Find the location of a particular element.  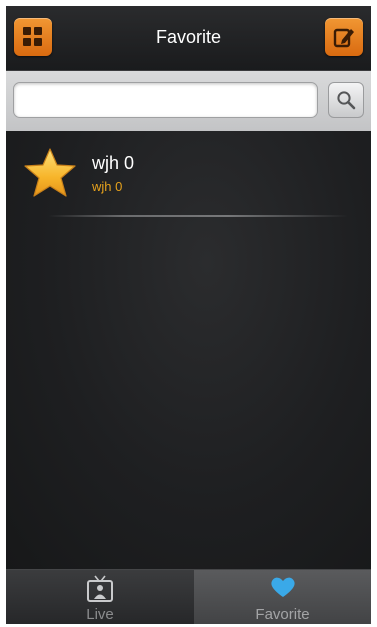

search-button is located at coordinates (346, 100).